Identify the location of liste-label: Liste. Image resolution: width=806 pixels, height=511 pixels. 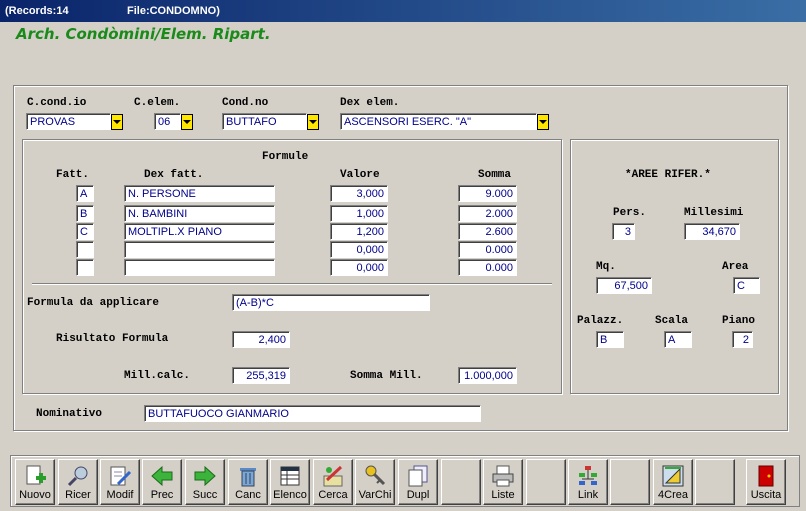
(503, 495).